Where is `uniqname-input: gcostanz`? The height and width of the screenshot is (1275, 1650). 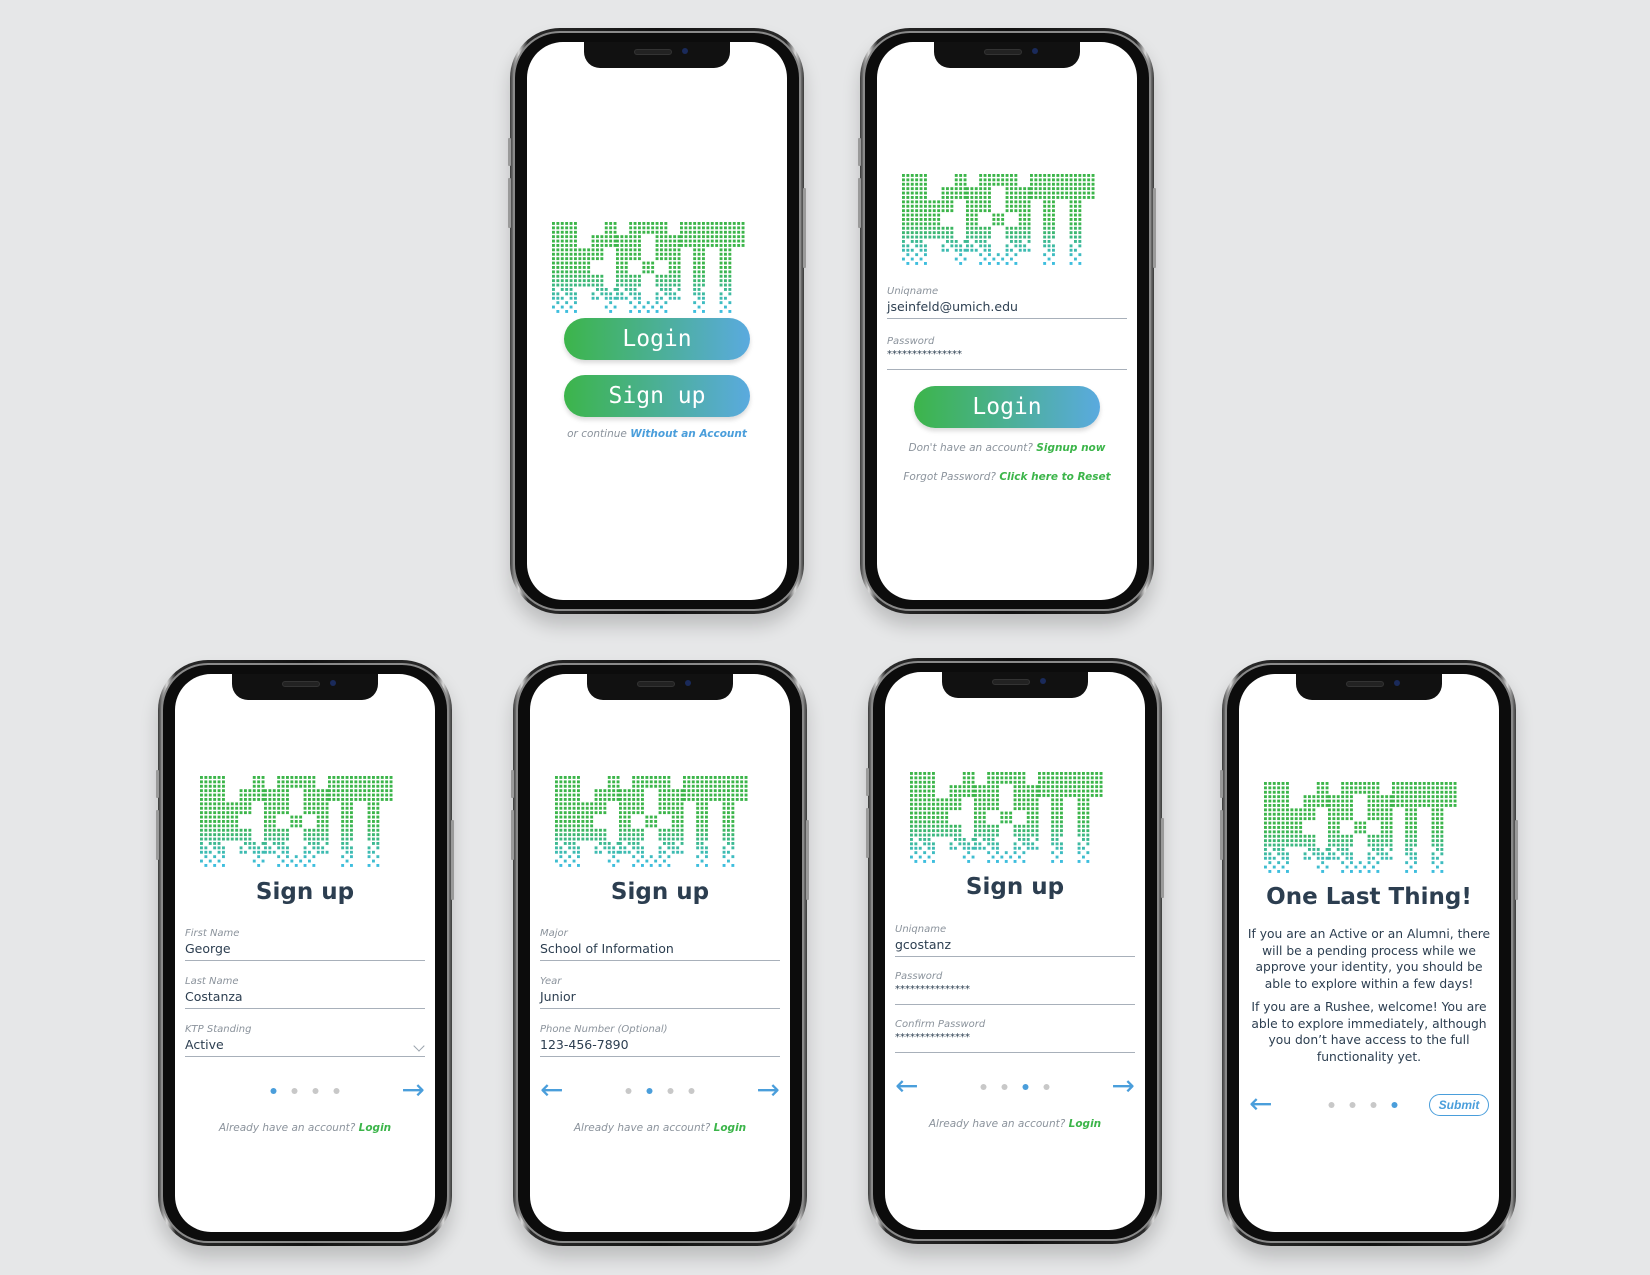
uniqname-input: gcostanz is located at coordinates (1015, 946).